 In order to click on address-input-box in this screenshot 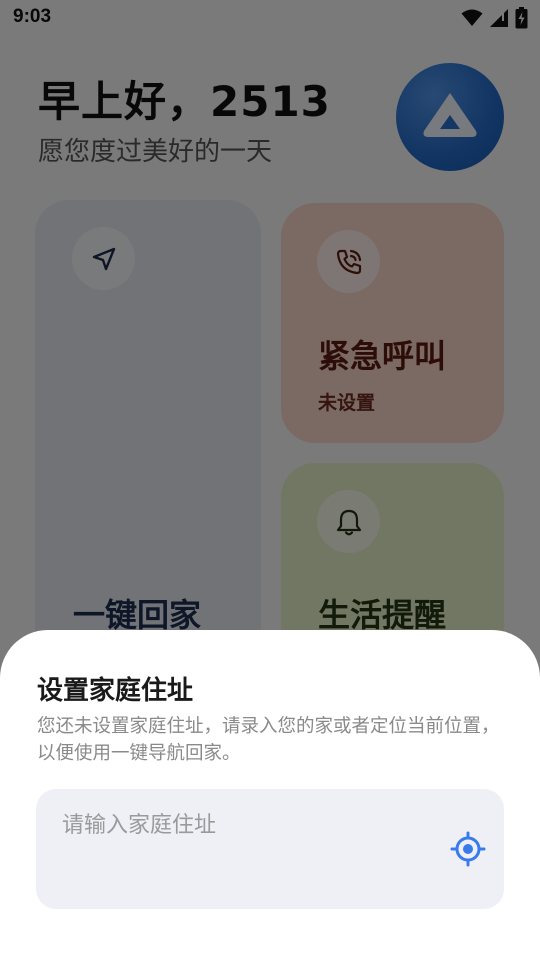, I will do `click(270, 849)`.